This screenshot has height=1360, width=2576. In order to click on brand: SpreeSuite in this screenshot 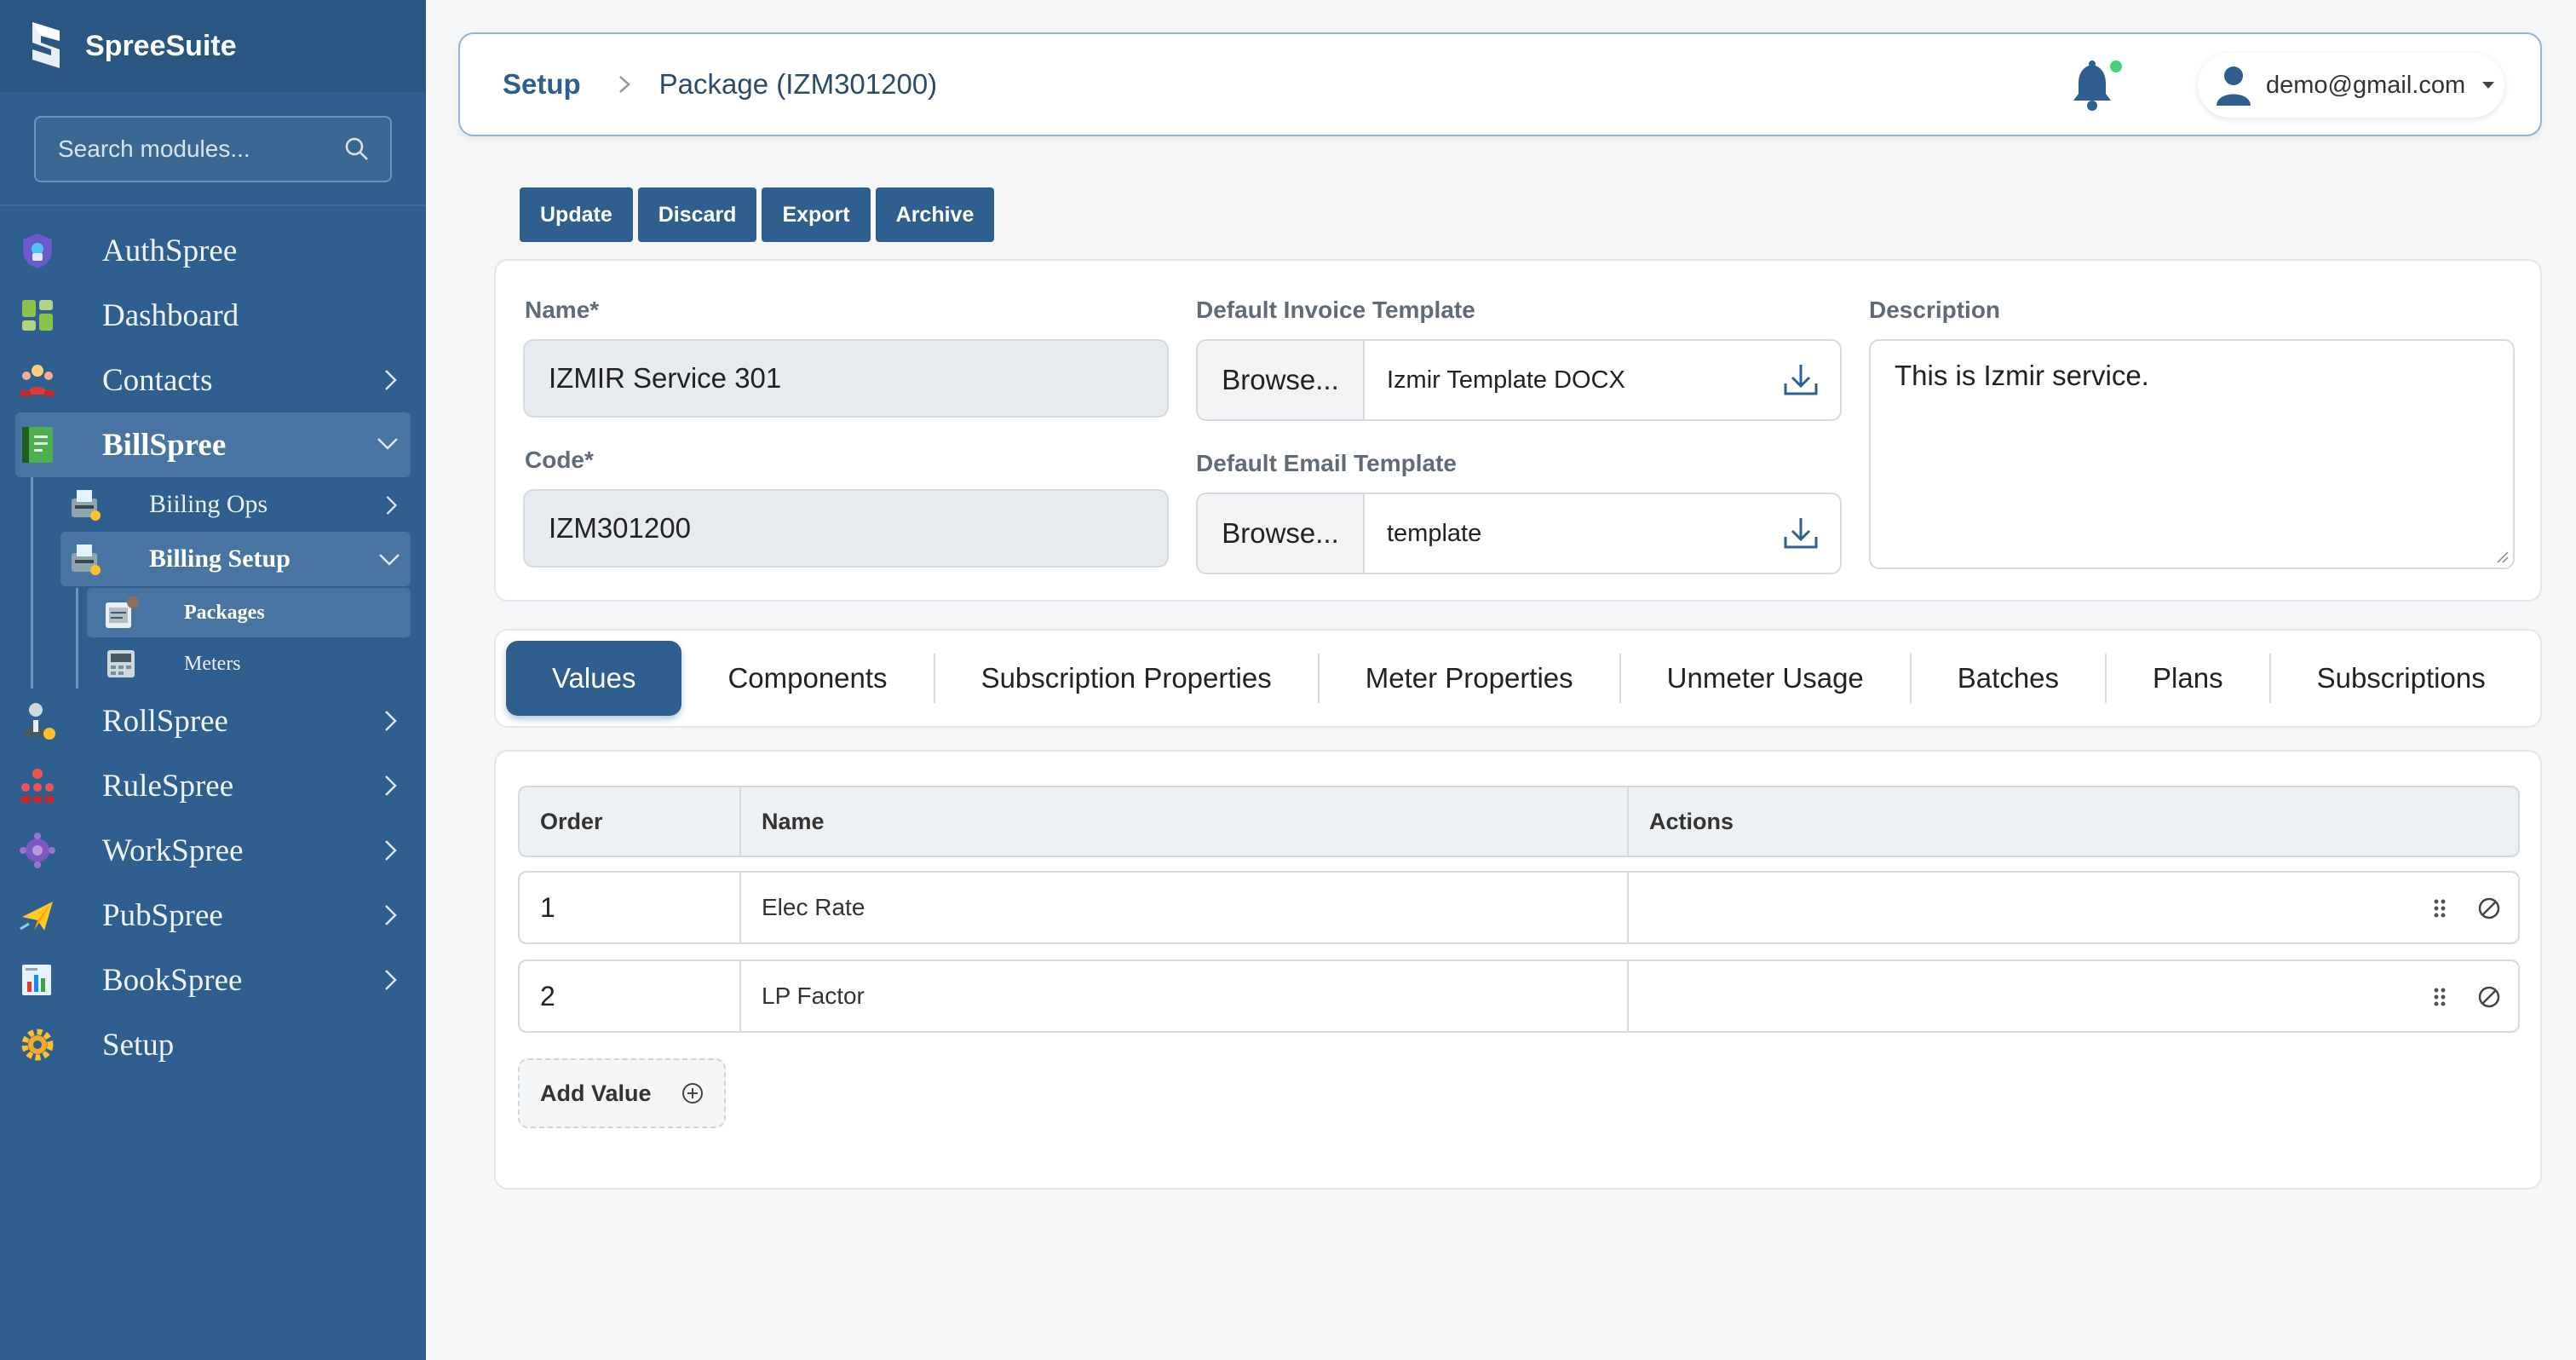, I will do `click(213, 46)`.